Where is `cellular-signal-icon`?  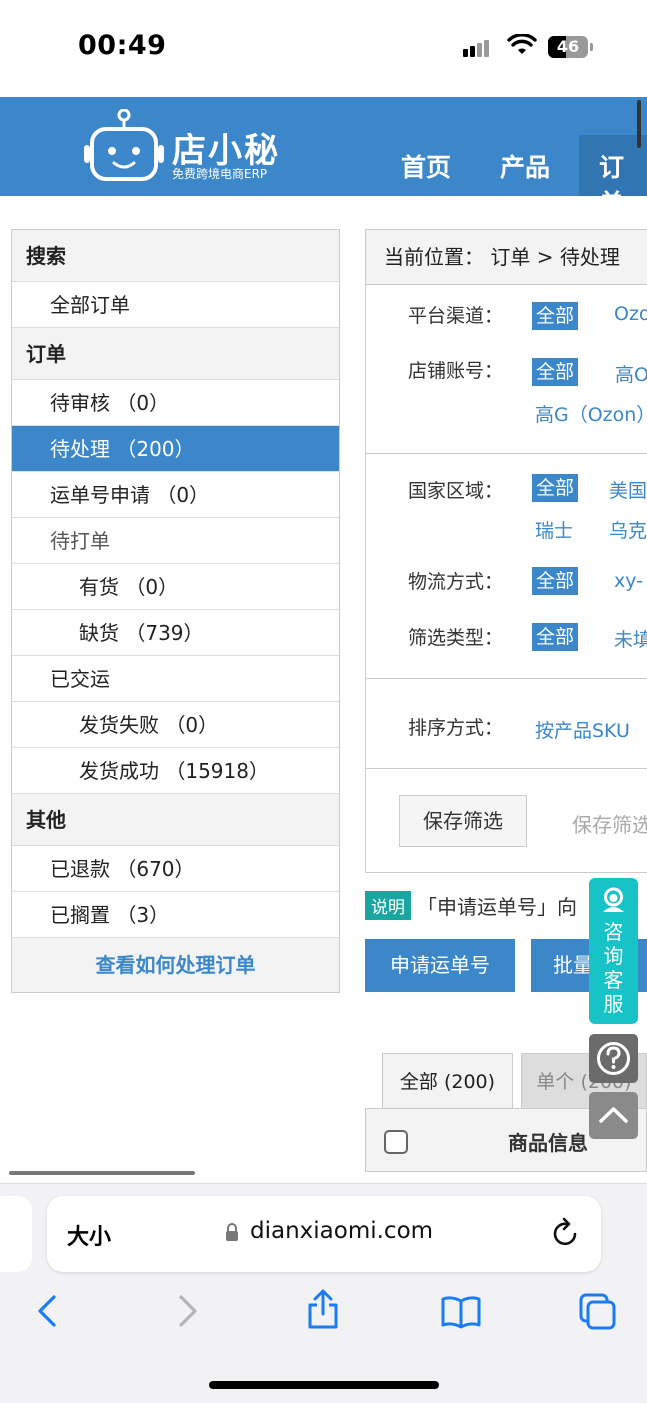
cellular-signal-icon is located at coordinates (477, 47).